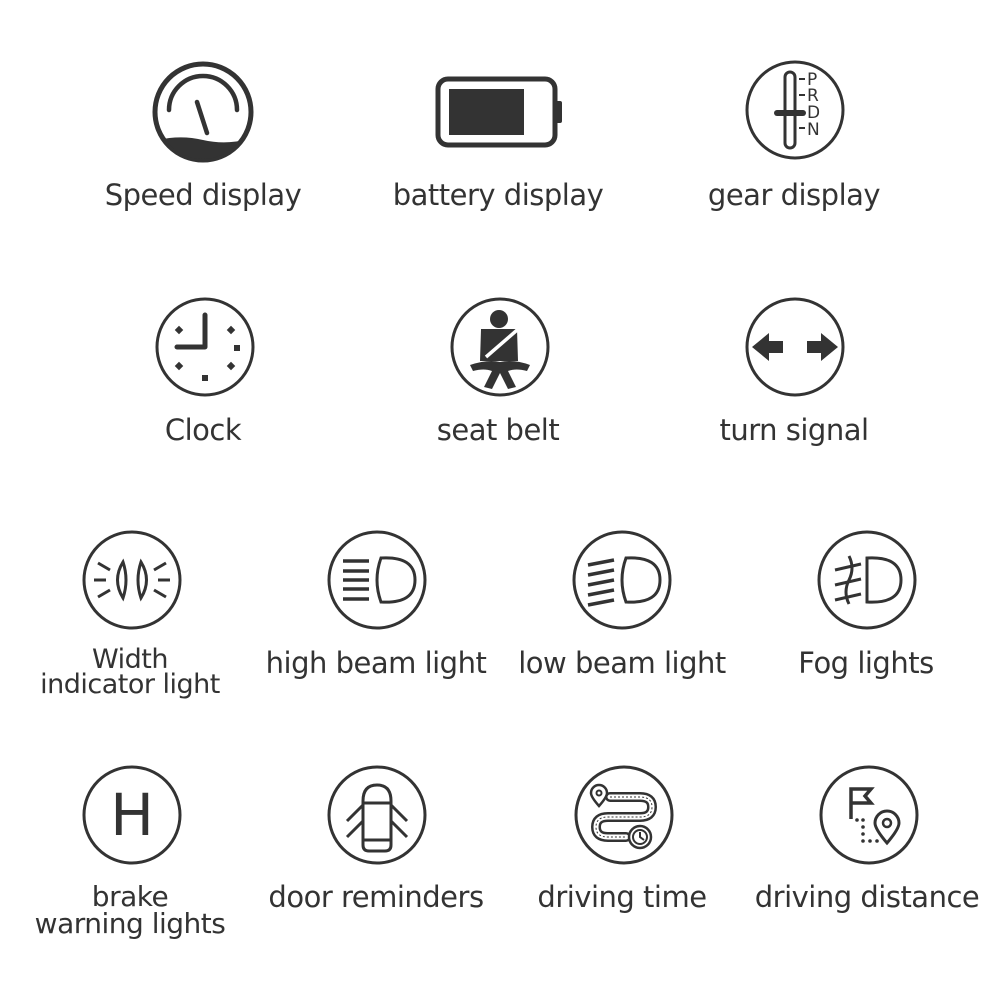  I want to click on high-beam-icon, so click(377, 580).